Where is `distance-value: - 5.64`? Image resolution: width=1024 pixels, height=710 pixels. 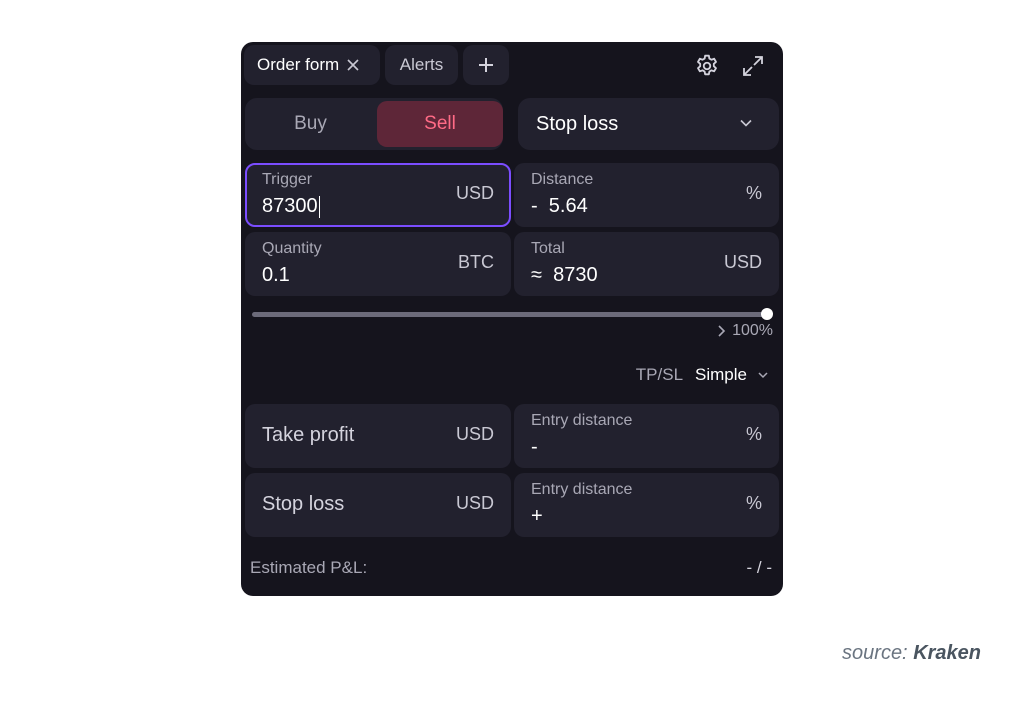
distance-value: - 5.64 is located at coordinates (559, 206).